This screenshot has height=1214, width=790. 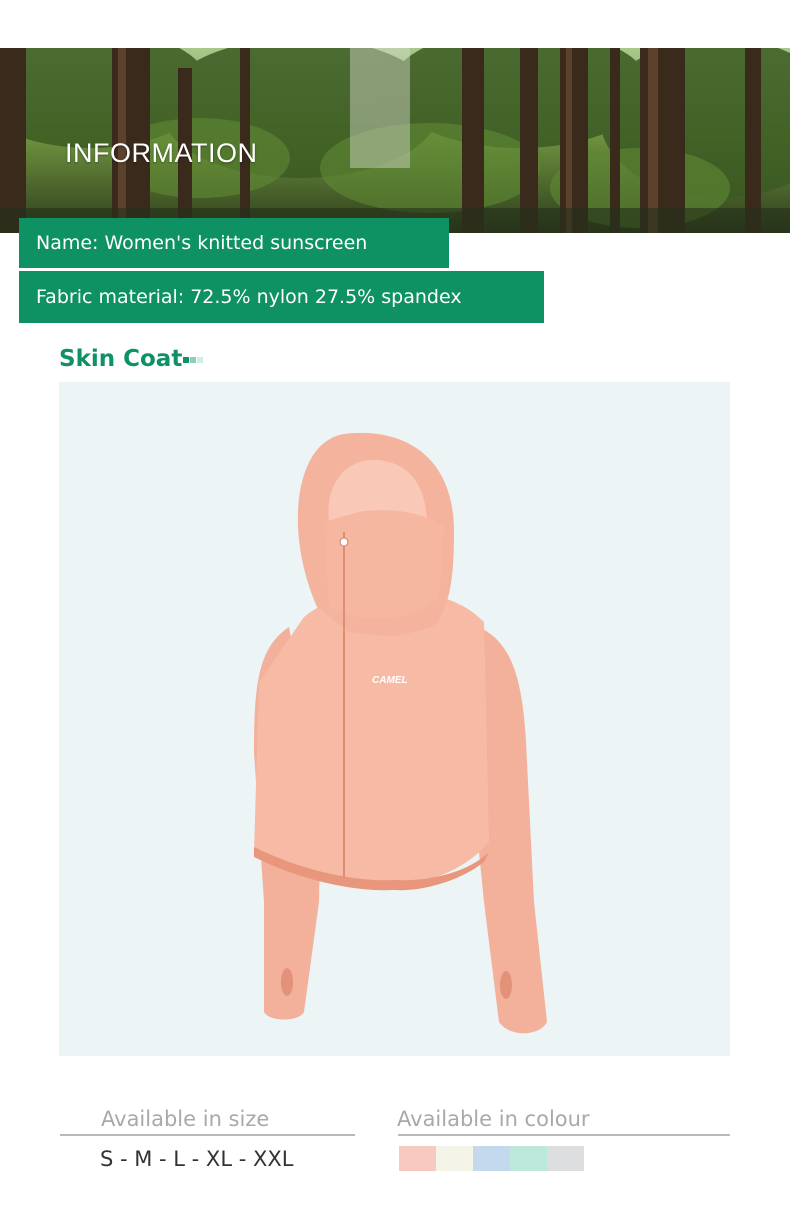 What do you see at coordinates (121, 359) in the screenshot?
I see `section-title: Skin Coat` at bounding box center [121, 359].